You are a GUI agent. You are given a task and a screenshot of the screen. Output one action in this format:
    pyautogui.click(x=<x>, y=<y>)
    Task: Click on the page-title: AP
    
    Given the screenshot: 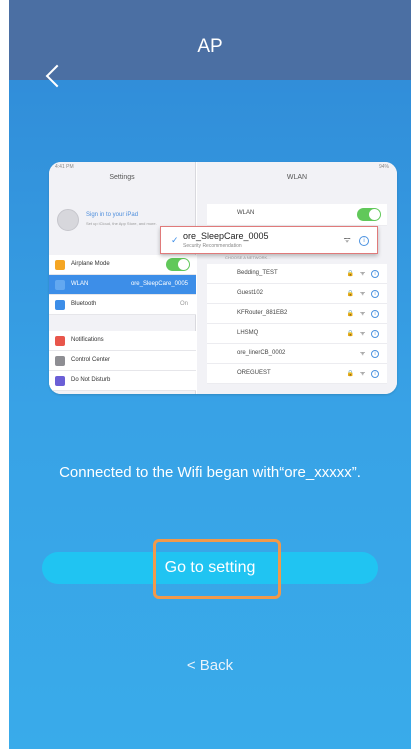 What is the action you would take?
    pyautogui.click(x=210, y=46)
    